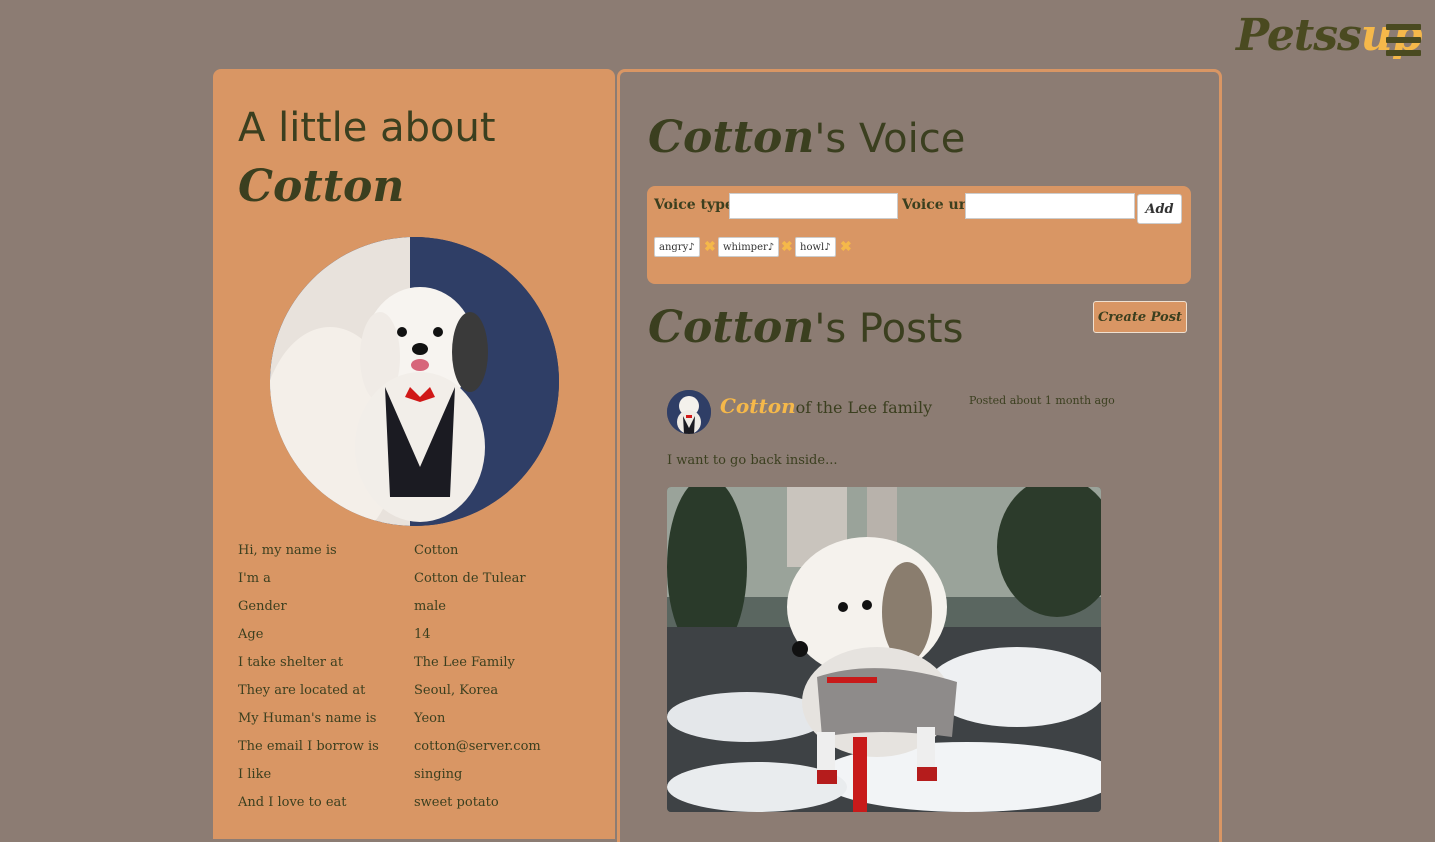  Describe the element at coordinates (368, 690) in the screenshot. I see `info-row-location: They are located at Seoul, Korea` at that location.